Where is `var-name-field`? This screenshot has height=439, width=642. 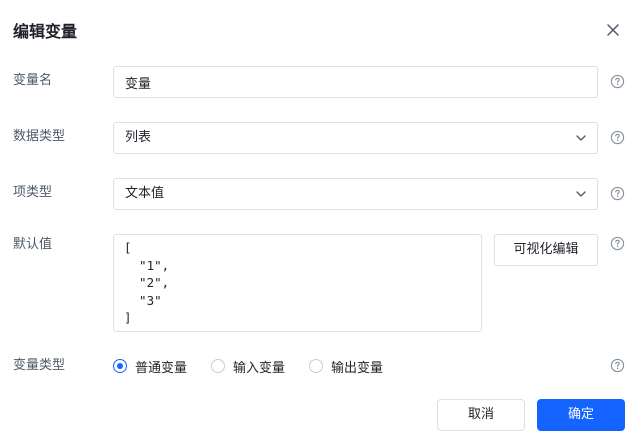 var-name-field is located at coordinates (355, 82).